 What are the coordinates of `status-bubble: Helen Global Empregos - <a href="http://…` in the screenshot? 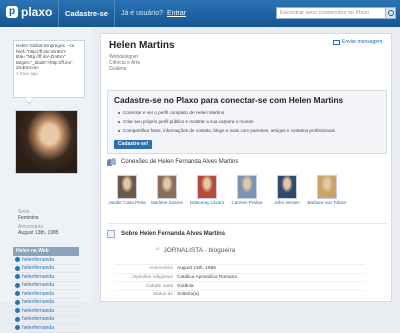 It's located at (49, 69).